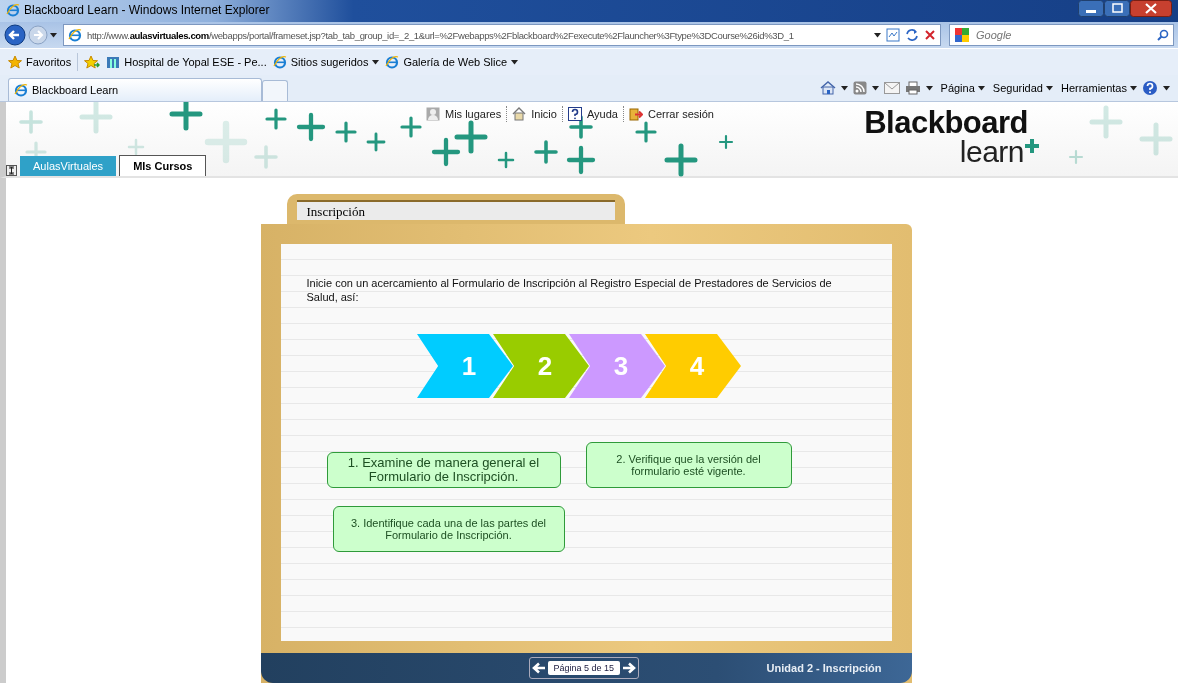 The width and height of the screenshot is (1178, 683). What do you see at coordinates (912, 35) in the screenshot?
I see `refresh-icon` at bounding box center [912, 35].